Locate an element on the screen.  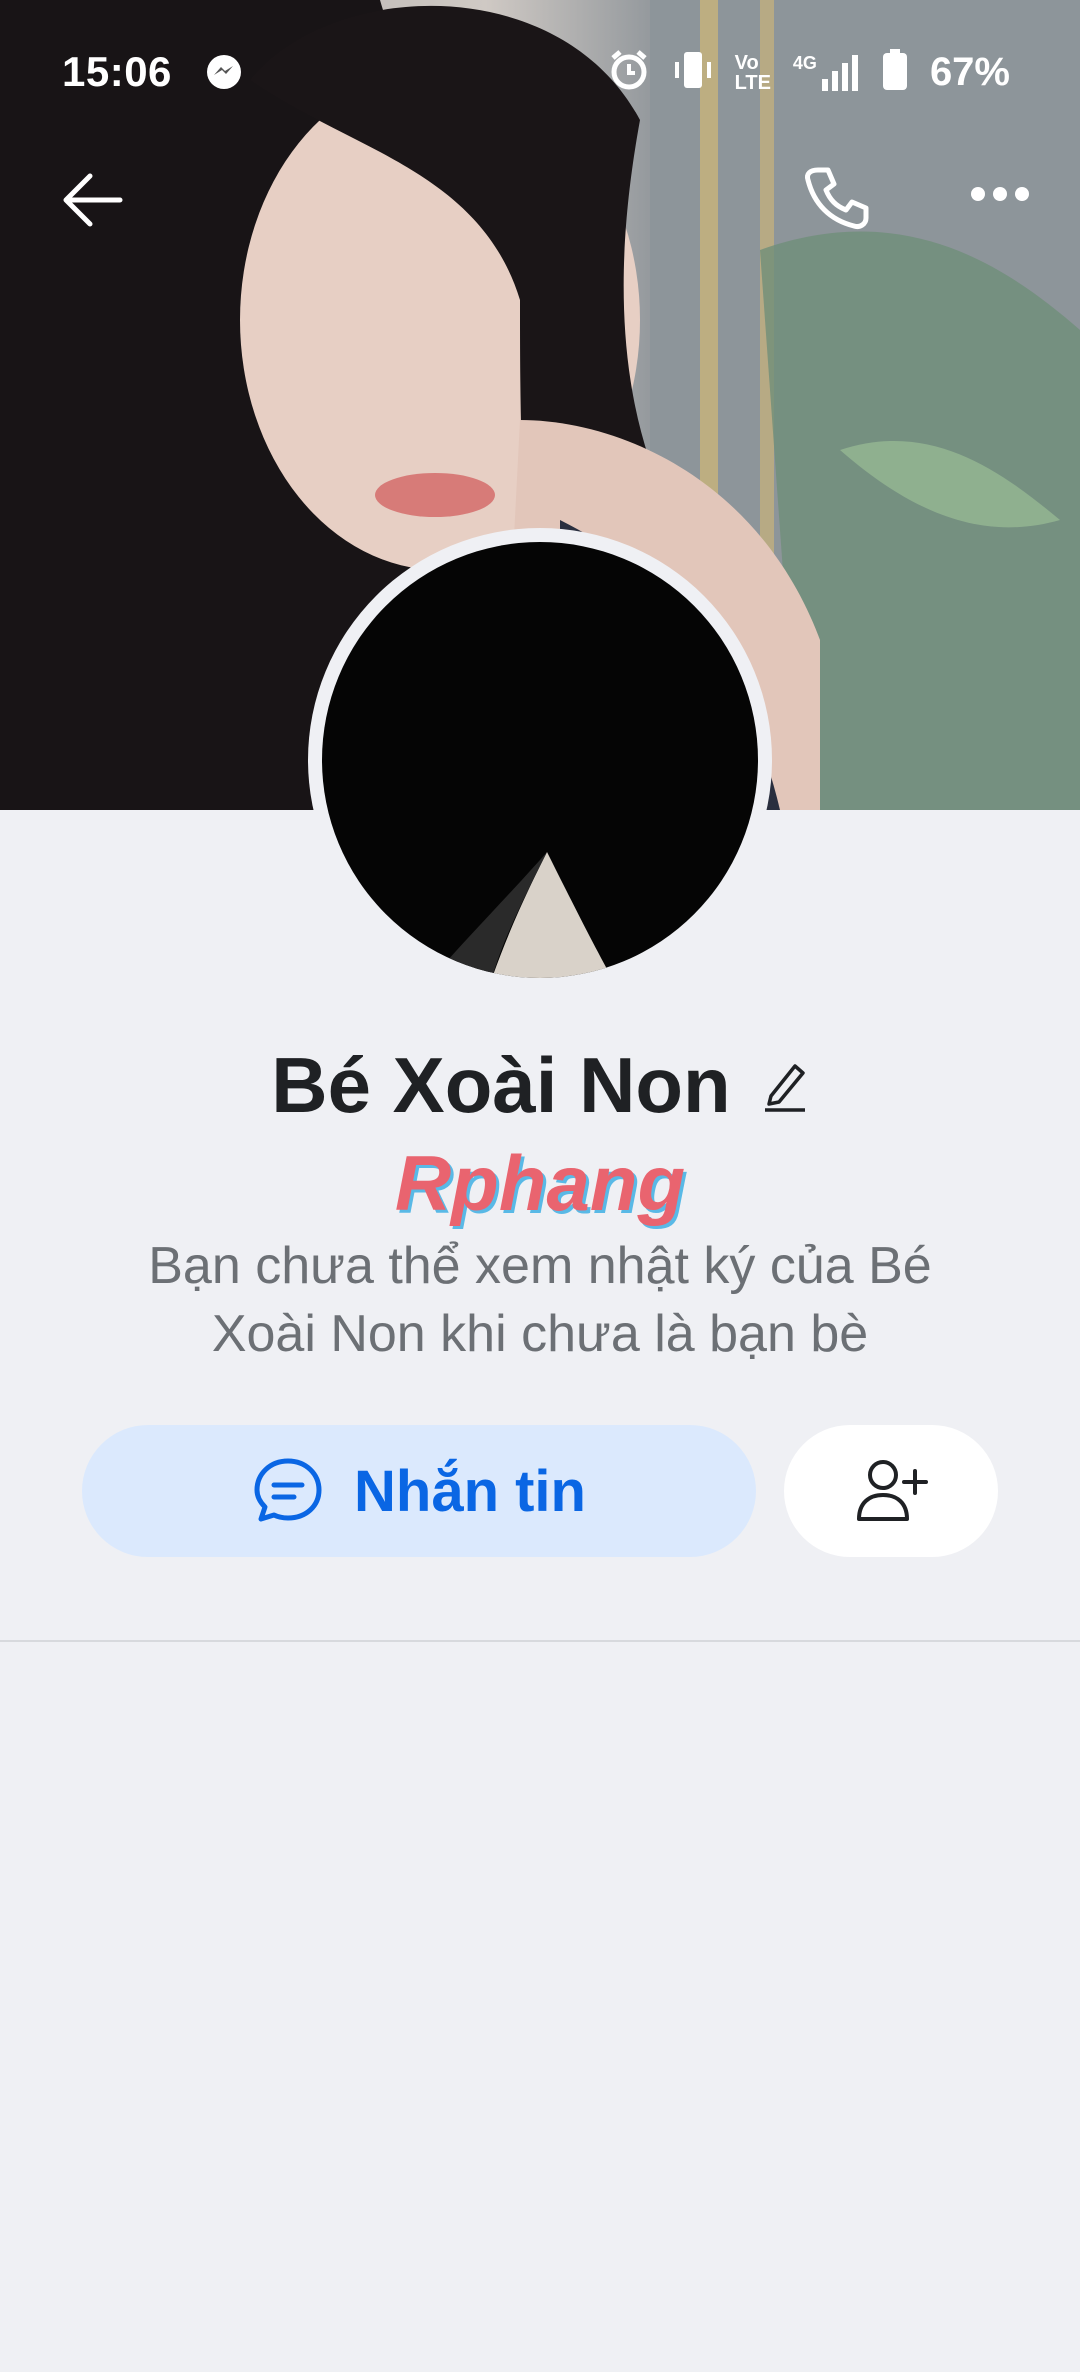
volte-top: Vo is located at coordinates (746, 62).